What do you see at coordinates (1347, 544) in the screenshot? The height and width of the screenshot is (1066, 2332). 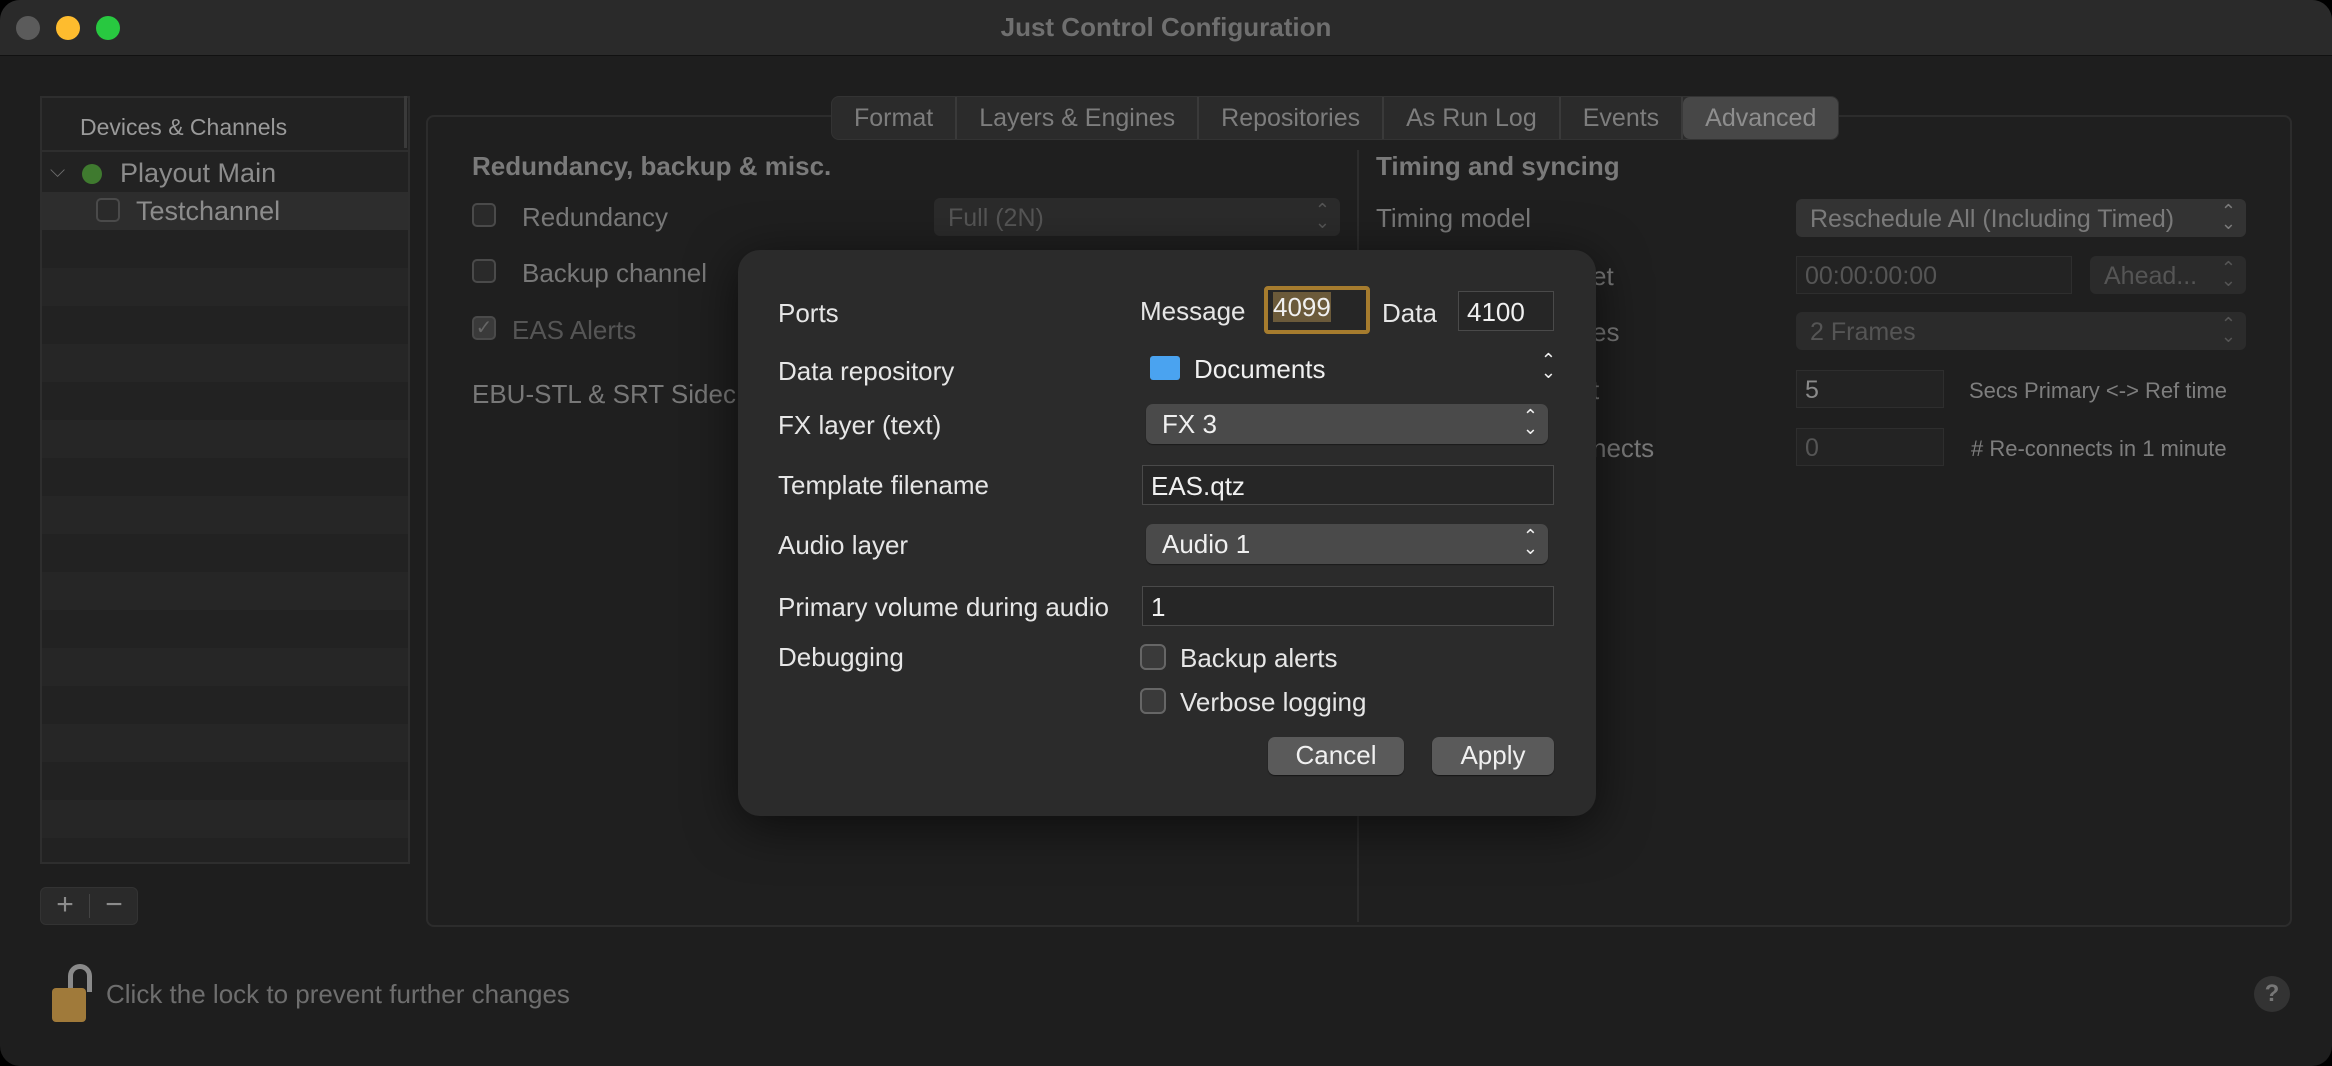 I see `audio-layer-popup: Audio 1 ⌃ ⌄` at bounding box center [1347, 544].